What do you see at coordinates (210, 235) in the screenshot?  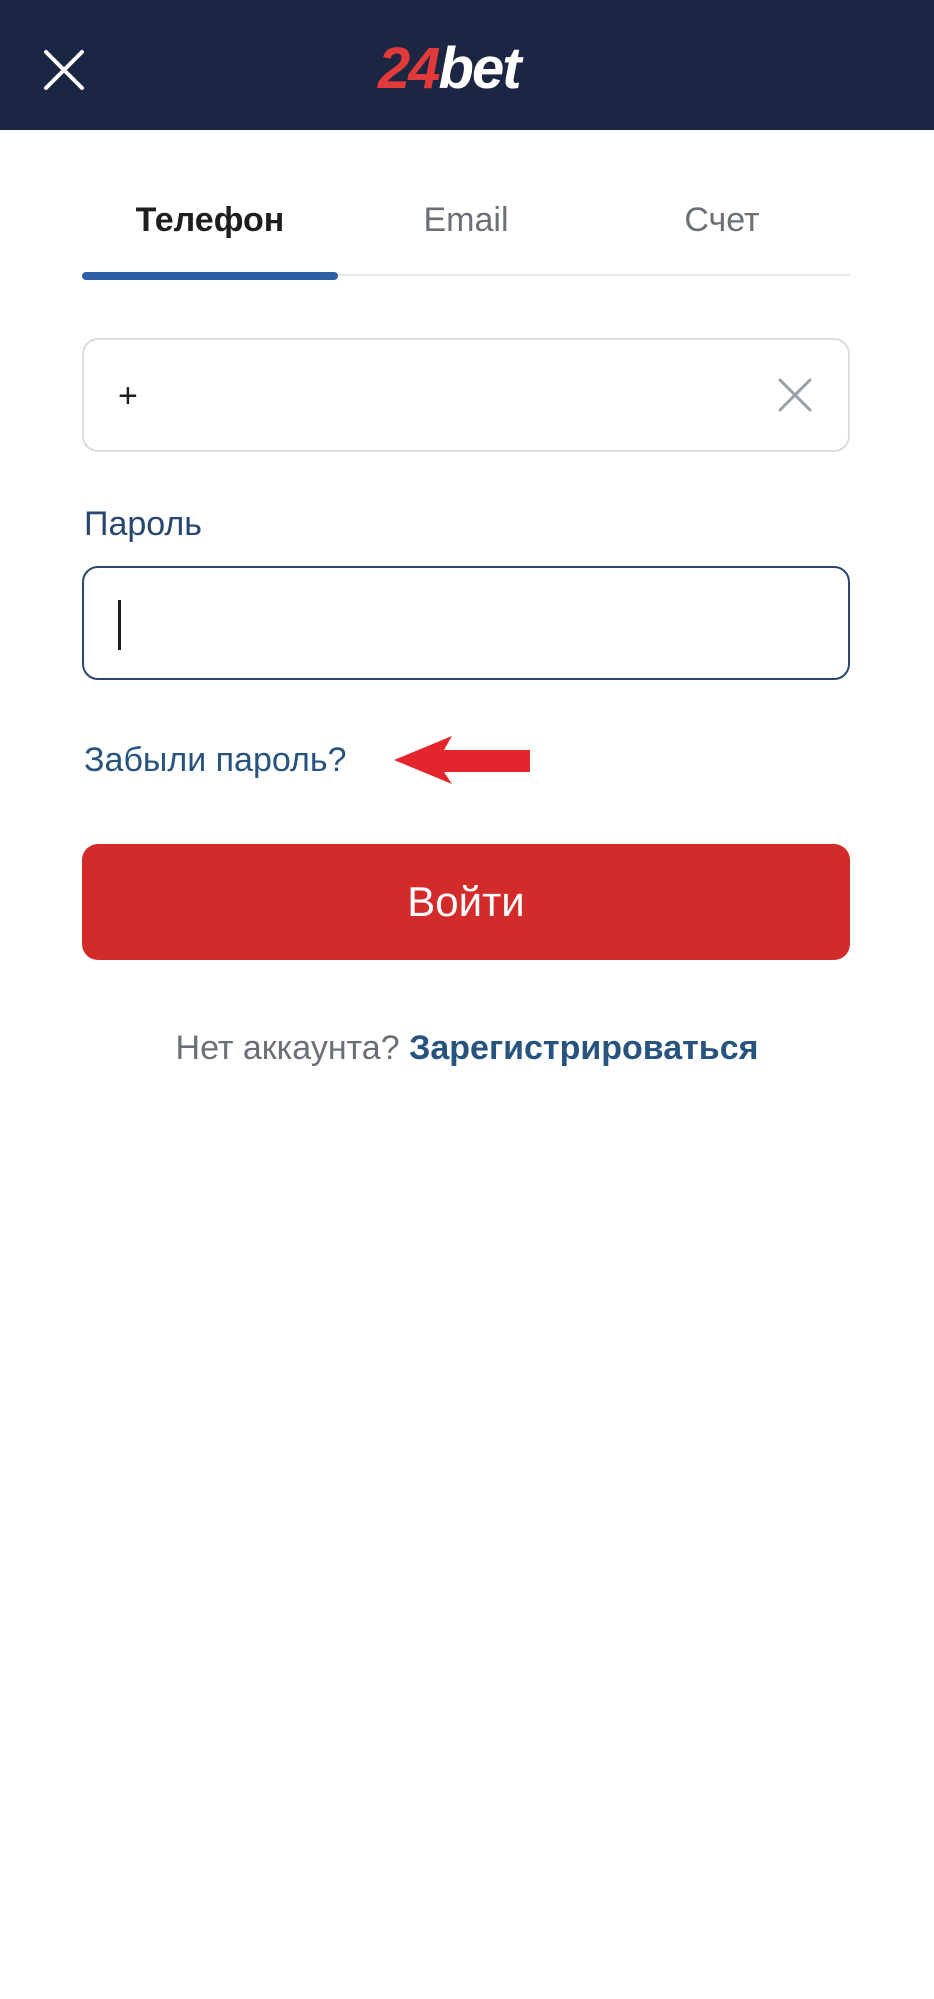 I see `tab-phone: Телефон` at bounding box center [210, 235].